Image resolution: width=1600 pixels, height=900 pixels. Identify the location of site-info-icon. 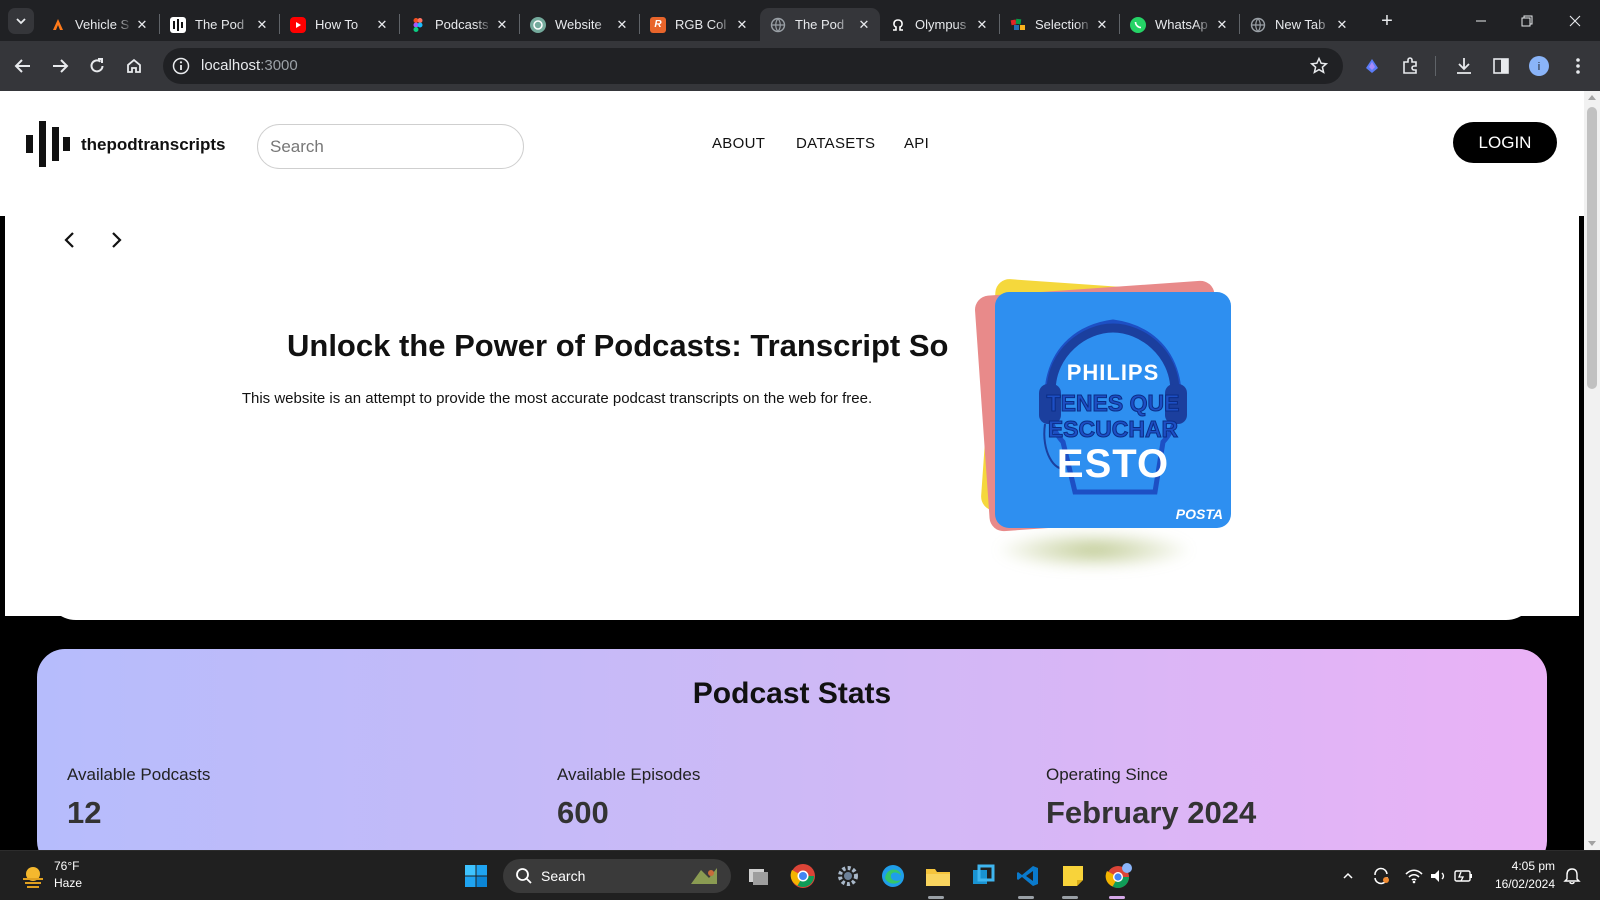
(181, 66).